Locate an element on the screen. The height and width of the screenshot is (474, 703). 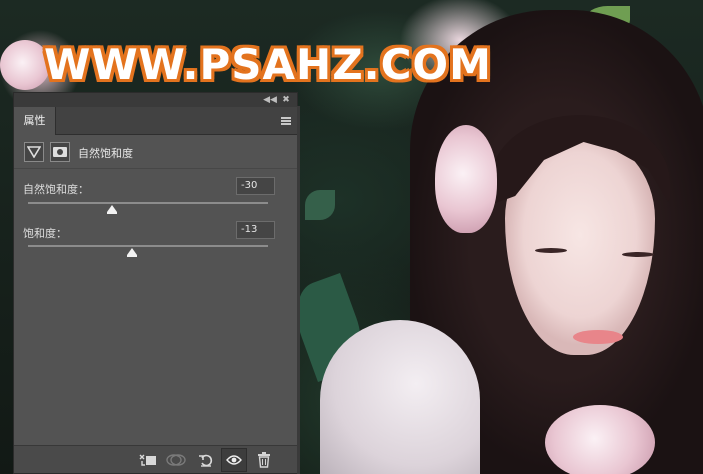
bottom-rose is located at coordinates (600, 439).